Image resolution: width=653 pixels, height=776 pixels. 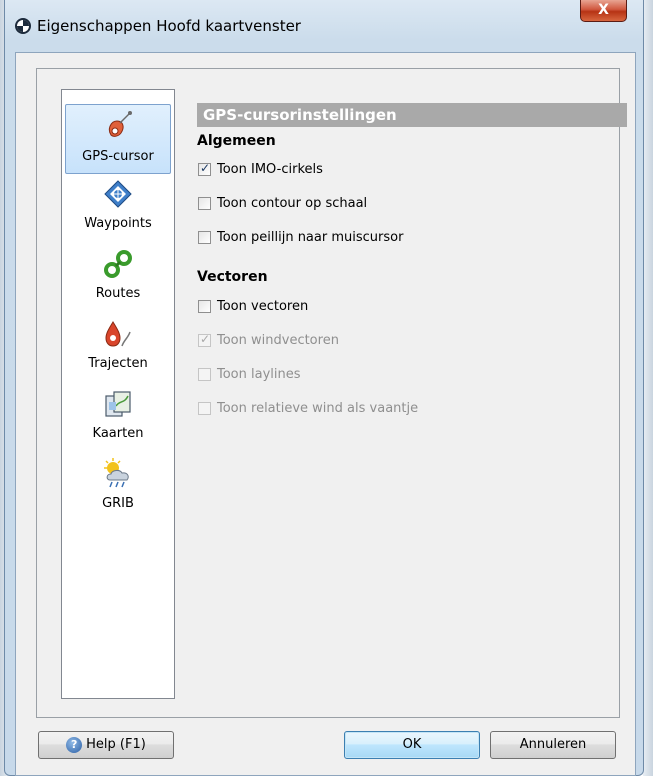 I want to click on sidebar-item-label: GPS-cursor, so click(x=118, y=156).